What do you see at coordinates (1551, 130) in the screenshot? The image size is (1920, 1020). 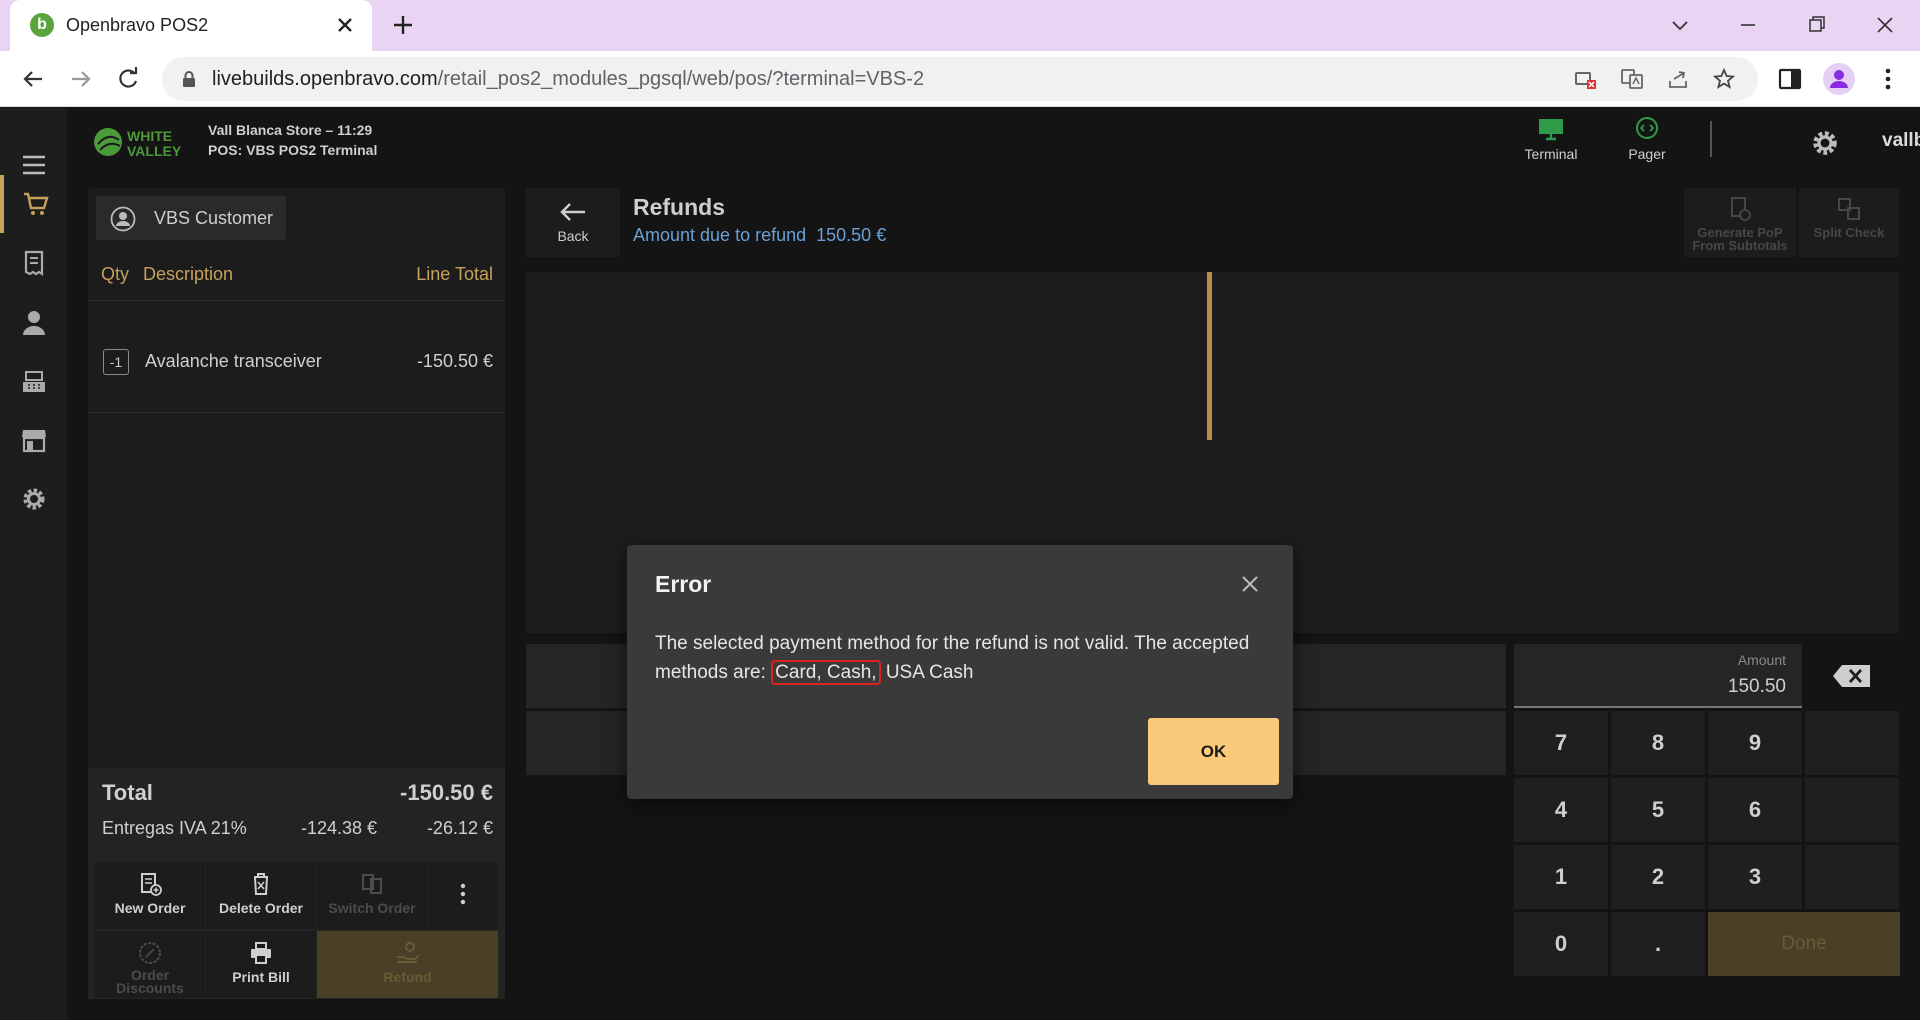 I see `terminal-monitor-icon` at bounding box center [1551, 130].